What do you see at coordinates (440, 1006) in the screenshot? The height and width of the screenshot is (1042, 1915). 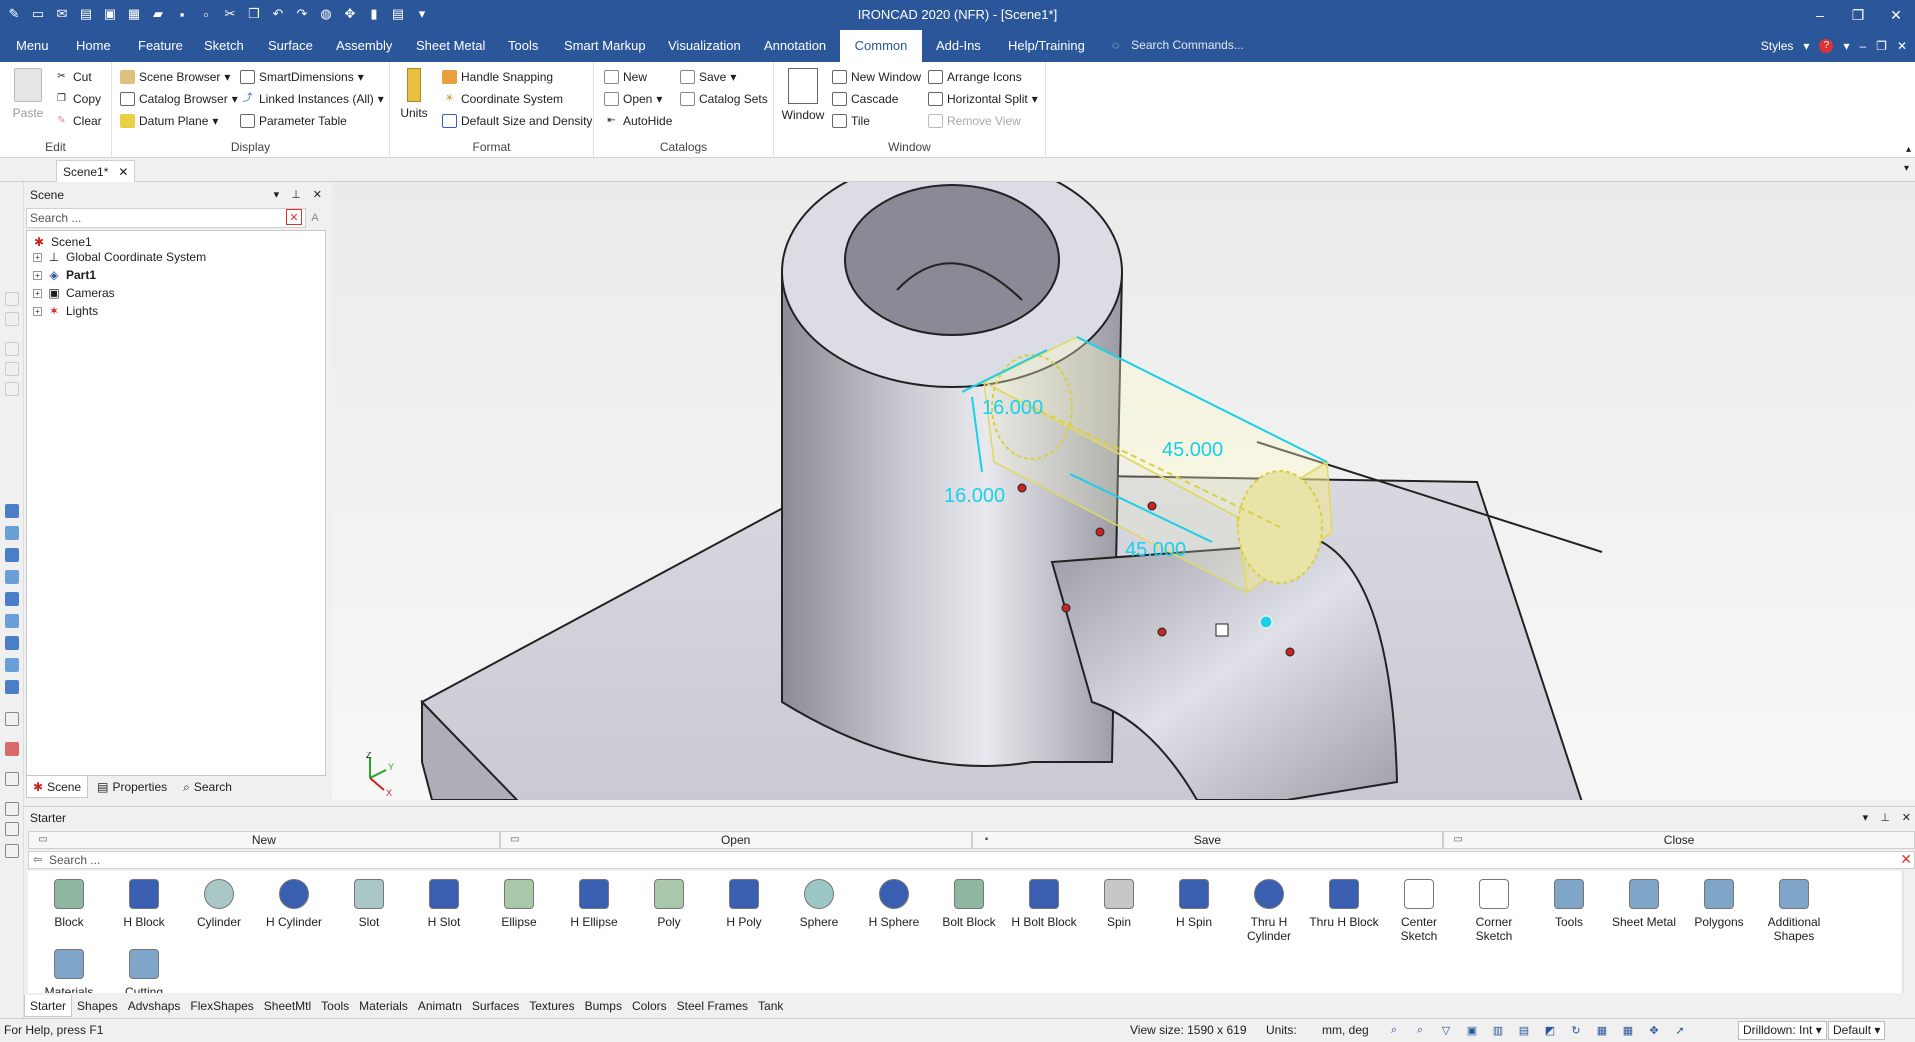 I see `catalog-tab: Animatn` at bounding box center [440, 1006].